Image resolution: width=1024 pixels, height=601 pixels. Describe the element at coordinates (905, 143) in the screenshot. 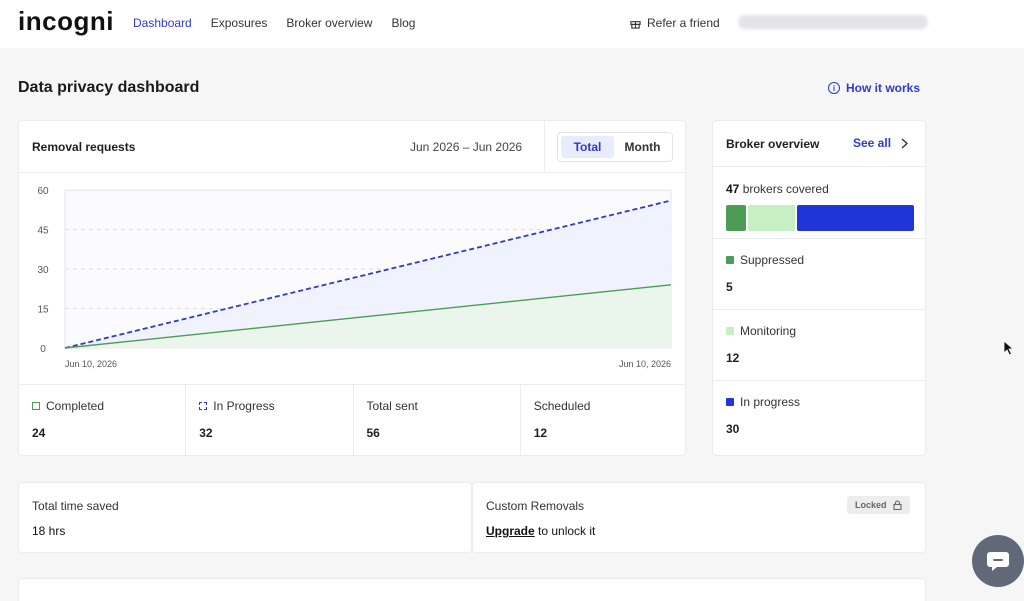

I see `chevron-right-icon` at that location.